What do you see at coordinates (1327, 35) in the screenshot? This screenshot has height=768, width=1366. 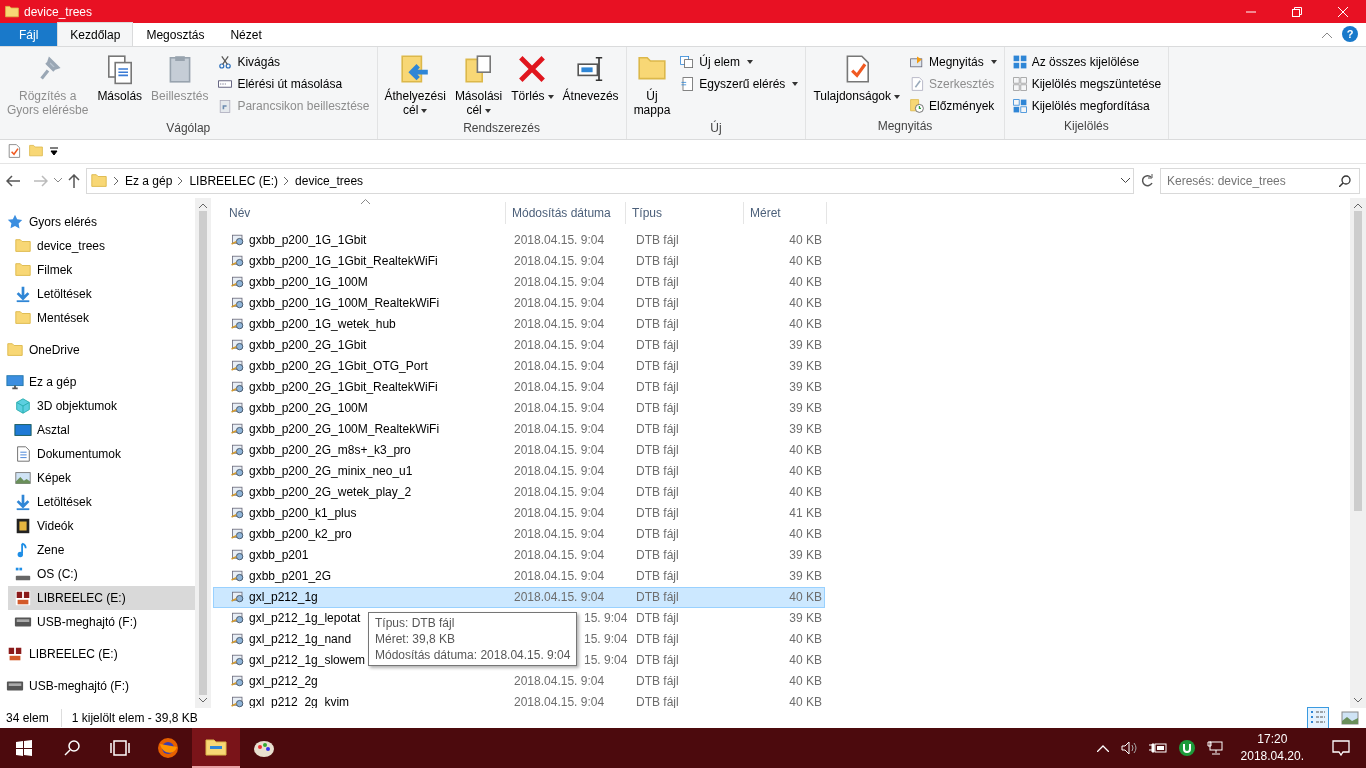 I see `collapse-ribbon-icon` at bounding box center [1327, 35].